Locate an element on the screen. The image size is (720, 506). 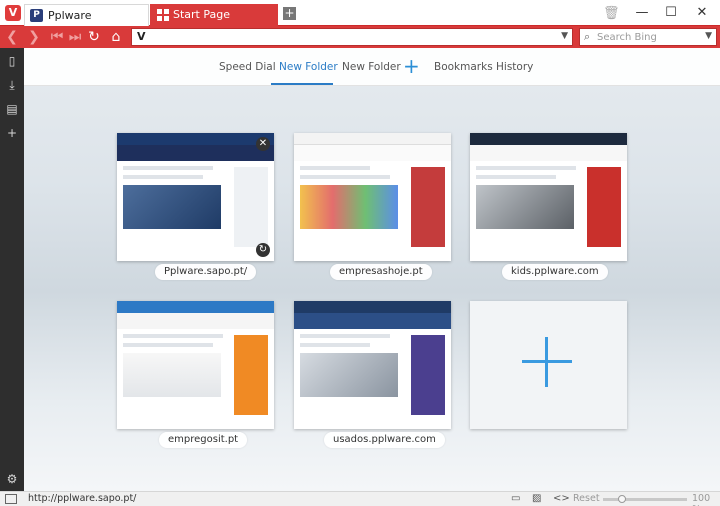
tab-new-folder-1: New Folder is located at coordinates (308, 67).